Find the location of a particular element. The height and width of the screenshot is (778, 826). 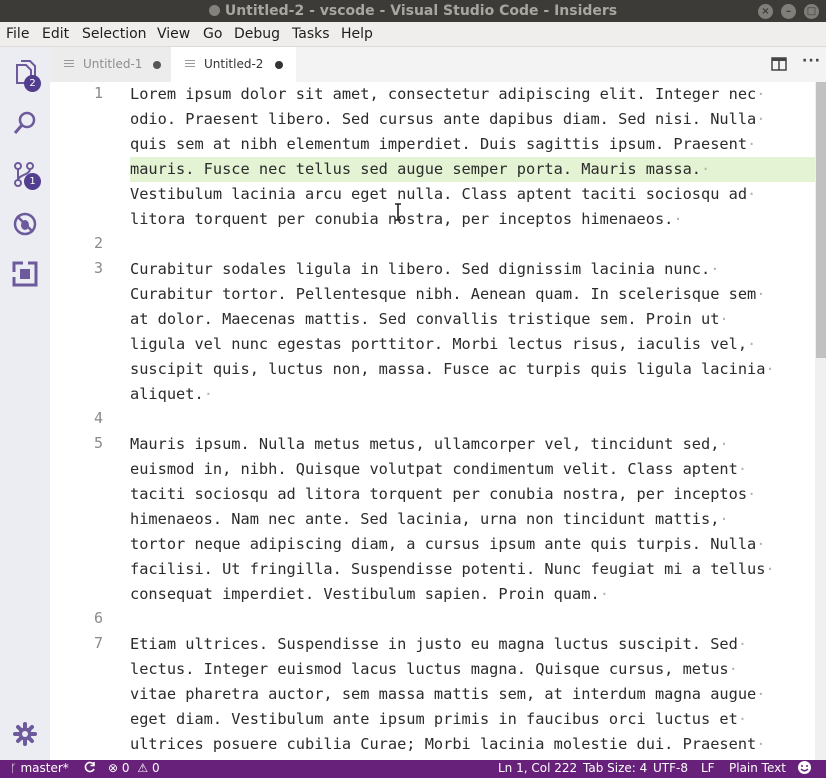

tab-untitled-1: Untitled-1 is located at coordinates (110, 64).